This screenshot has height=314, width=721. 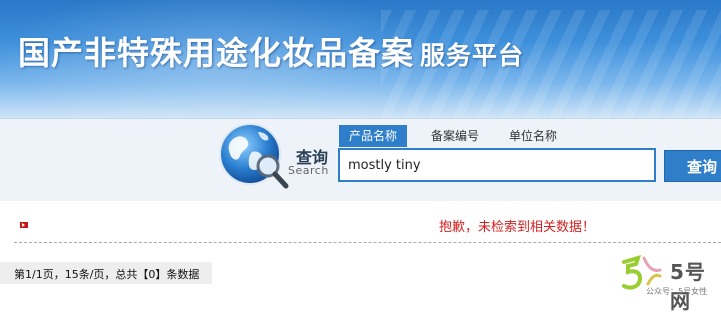 I want to click on banner-title-sub: 服务平台, so click(x=472, y=55).